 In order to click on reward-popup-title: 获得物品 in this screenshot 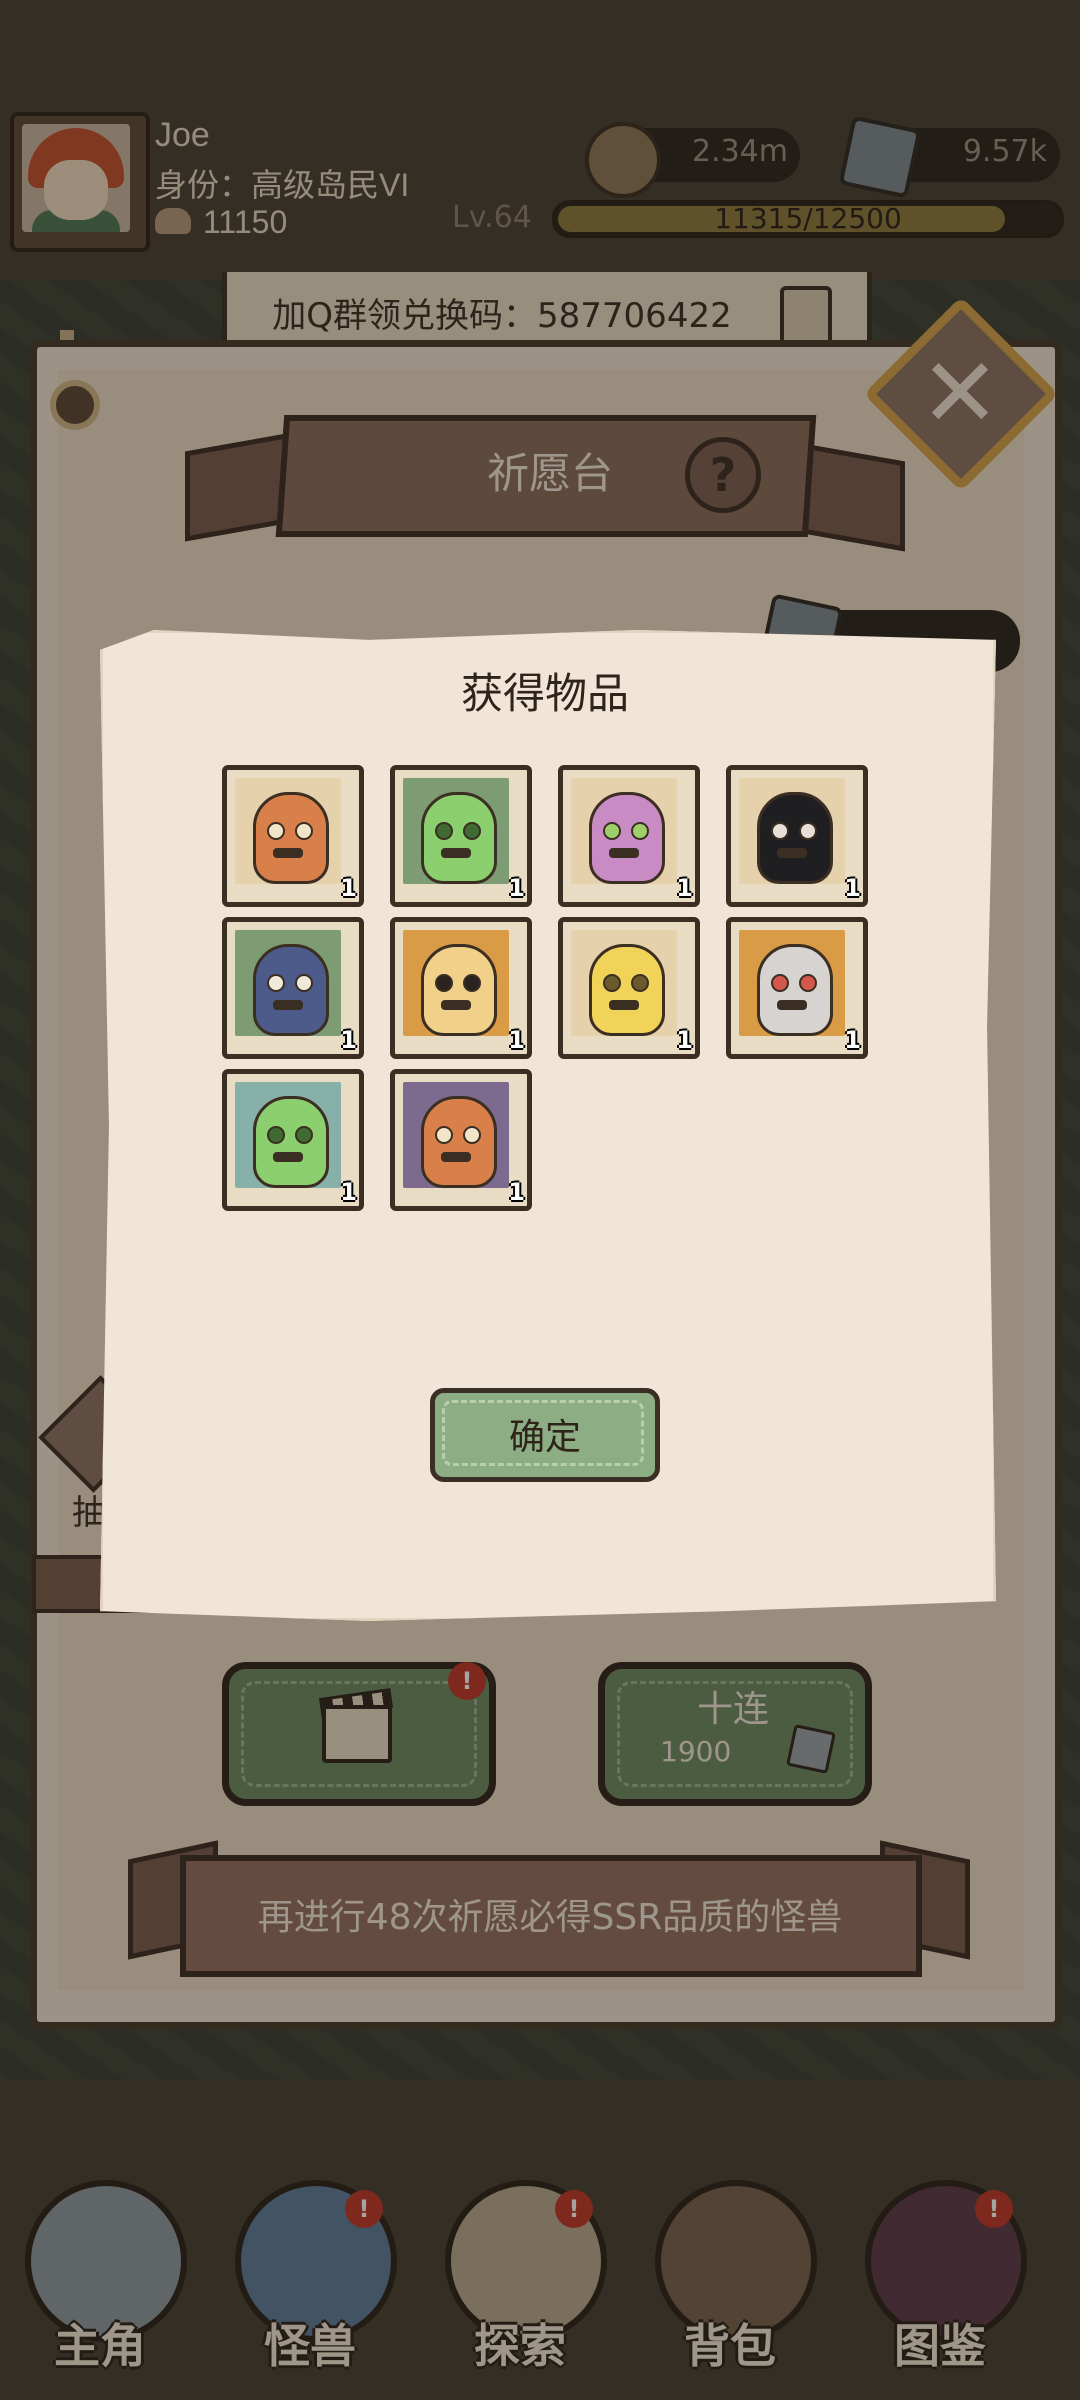, I will do `click(544, 693)`.